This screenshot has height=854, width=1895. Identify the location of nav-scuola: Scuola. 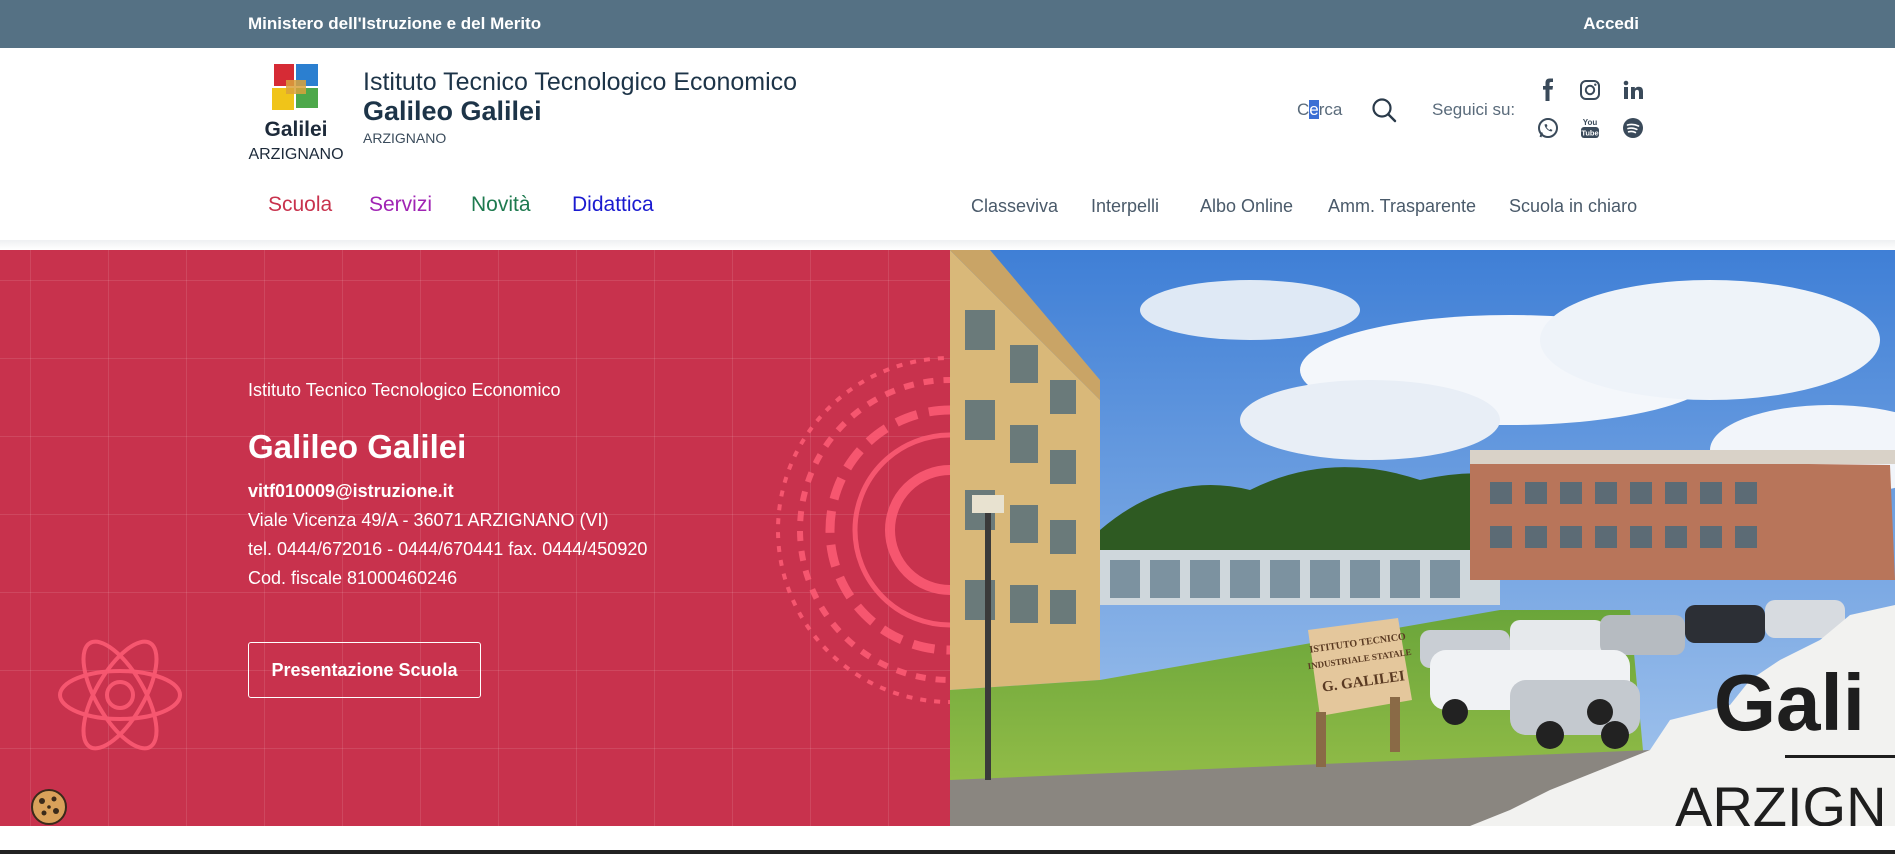
(300, 205).